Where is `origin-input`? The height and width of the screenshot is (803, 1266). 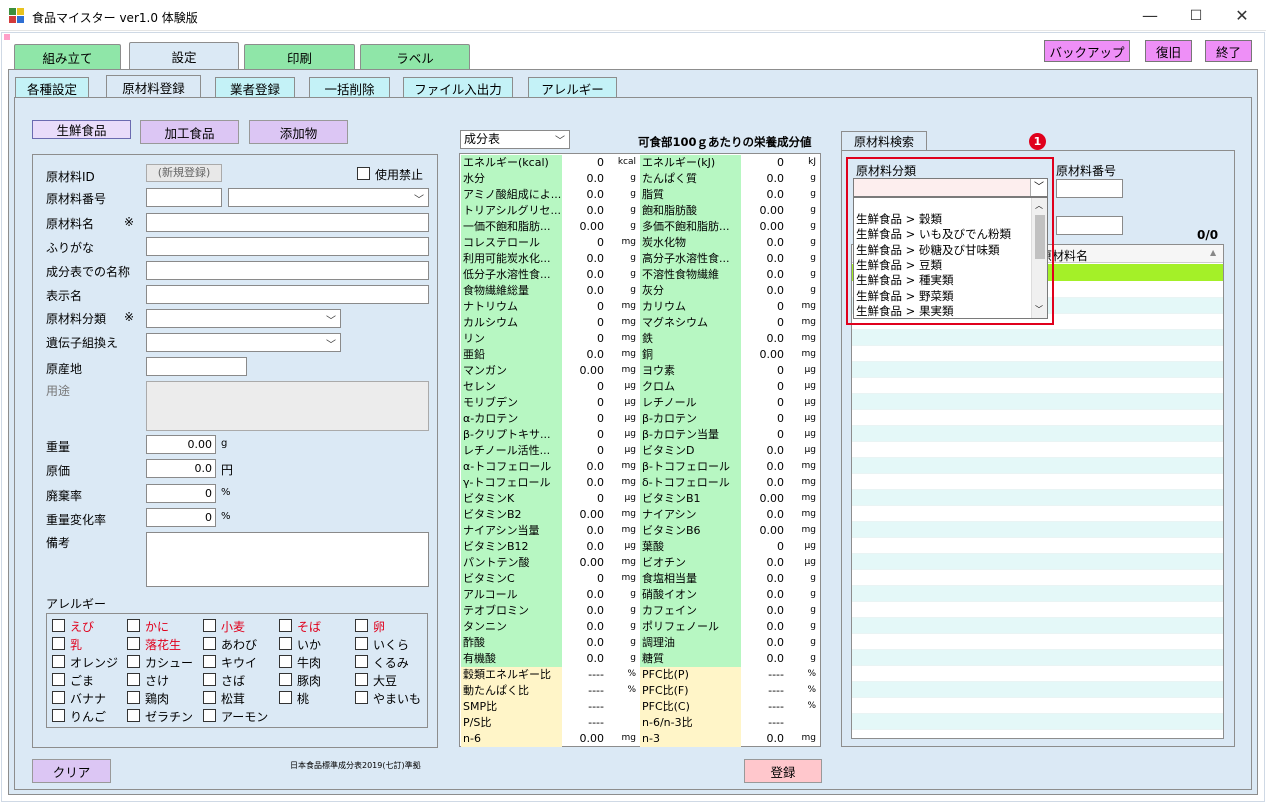
origin-input is located at coordinates (196, 366).